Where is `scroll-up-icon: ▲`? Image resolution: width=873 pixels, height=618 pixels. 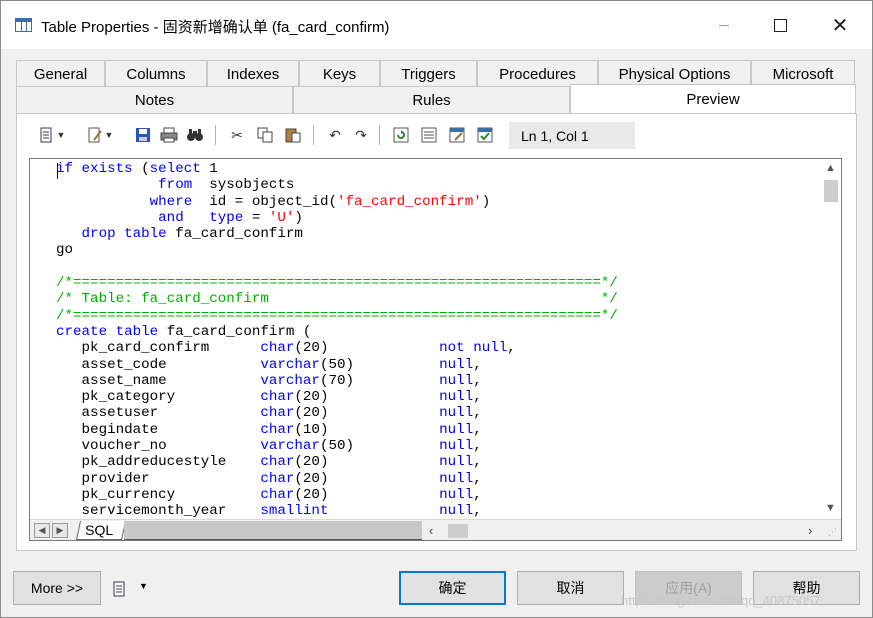
scroll-up-icon: ▲ is located at coordinates (830, 168).